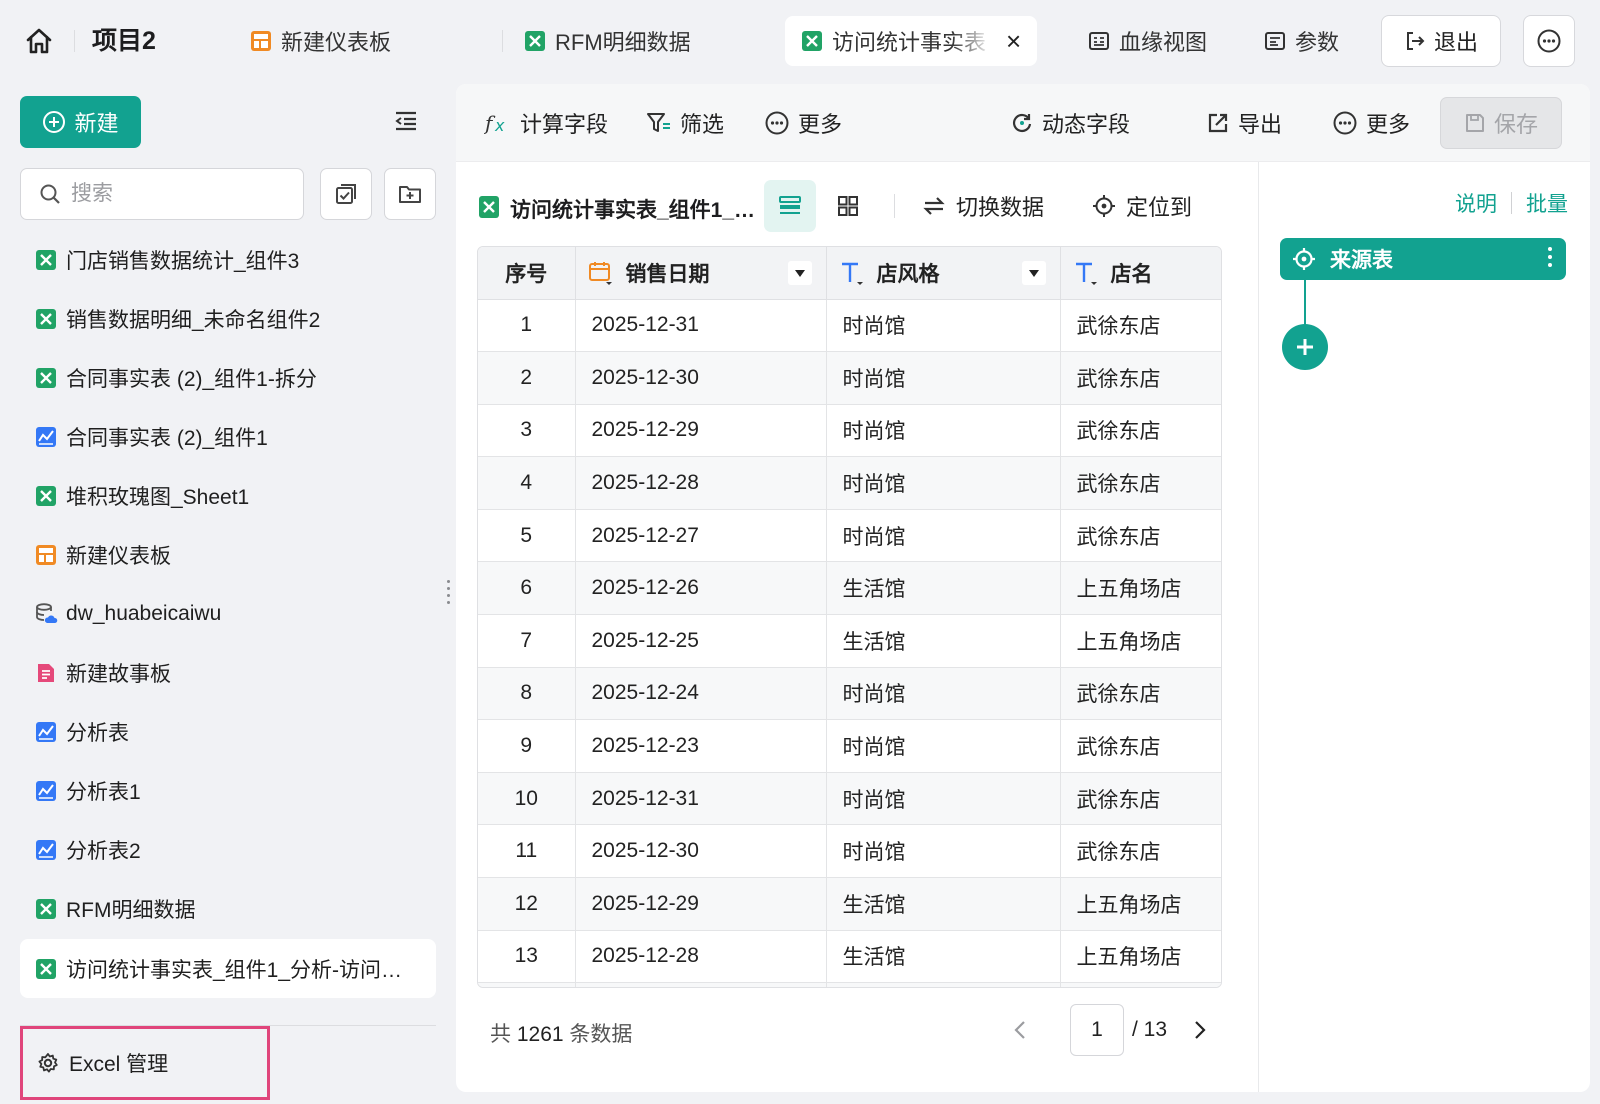 Image resolution: width=1600 pixels, height=1104 pixels. Describe the element at coordinates (1244, 123) in the screenshot. I see `export-button: 导出` at that location.